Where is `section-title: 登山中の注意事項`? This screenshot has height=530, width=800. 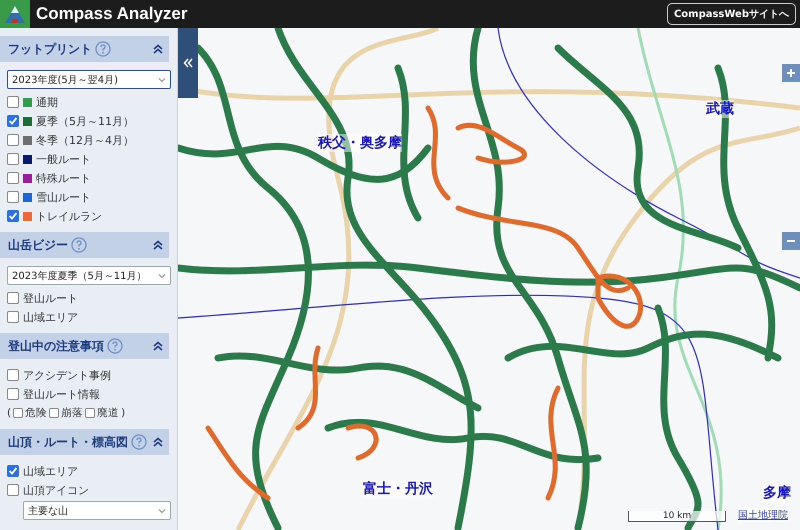 section-title: 登山中の注意事項 is located at coordinates (56, 346).